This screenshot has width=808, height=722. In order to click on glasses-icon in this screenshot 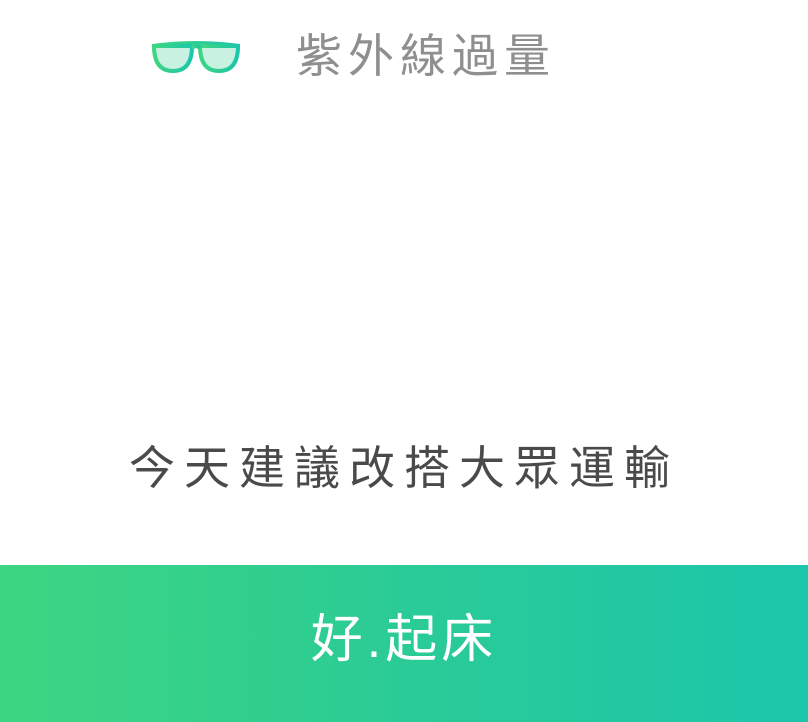, I will do `click(196, 57)`.